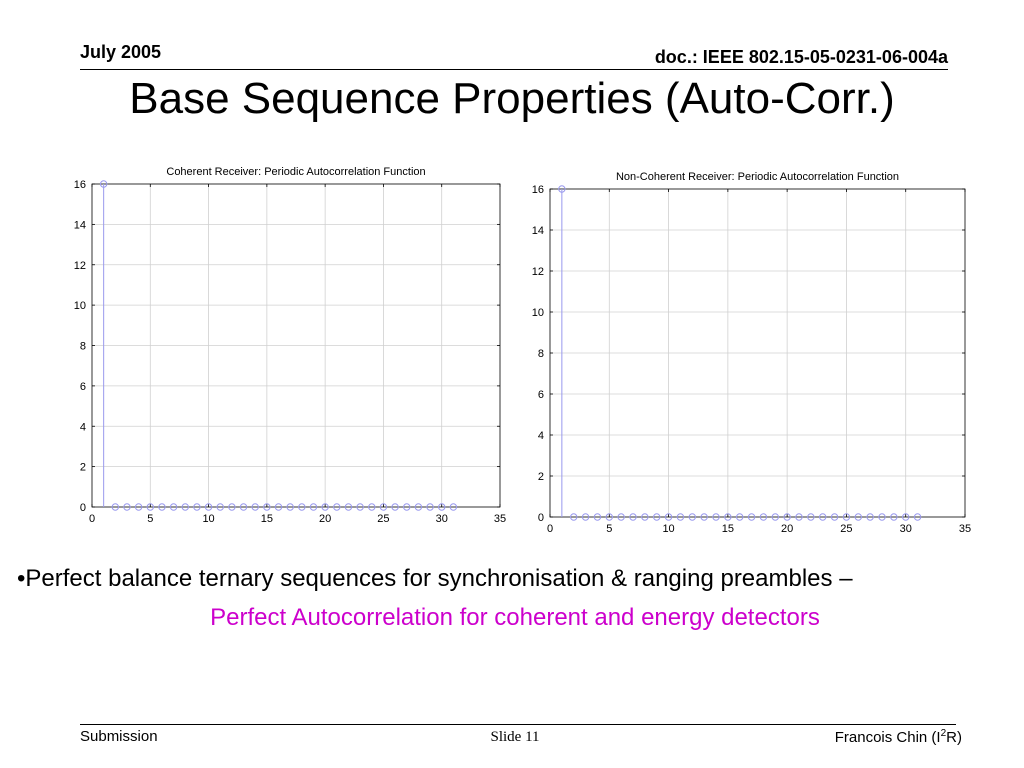  What do you see at coordinates (121, 52) in the screenshot?
I see `header-date: July 2005` at bounding box center [121, 52].